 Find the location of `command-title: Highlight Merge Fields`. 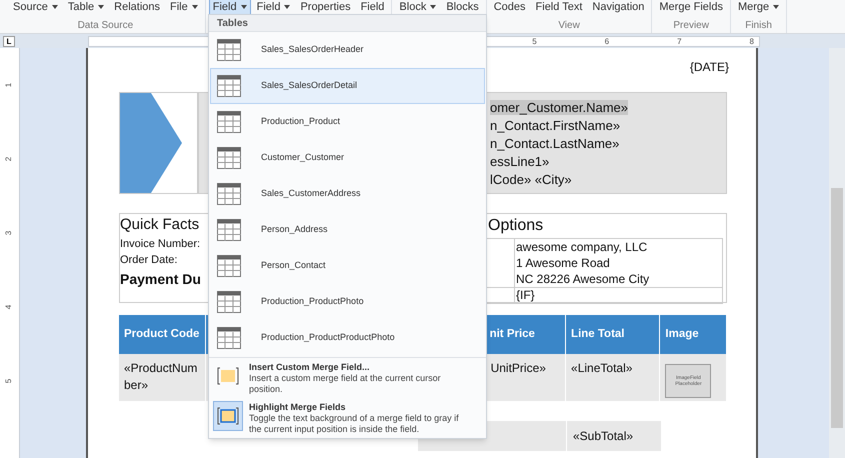

command-title: Highlight Merge Fields is located at coordinates (298, 407).